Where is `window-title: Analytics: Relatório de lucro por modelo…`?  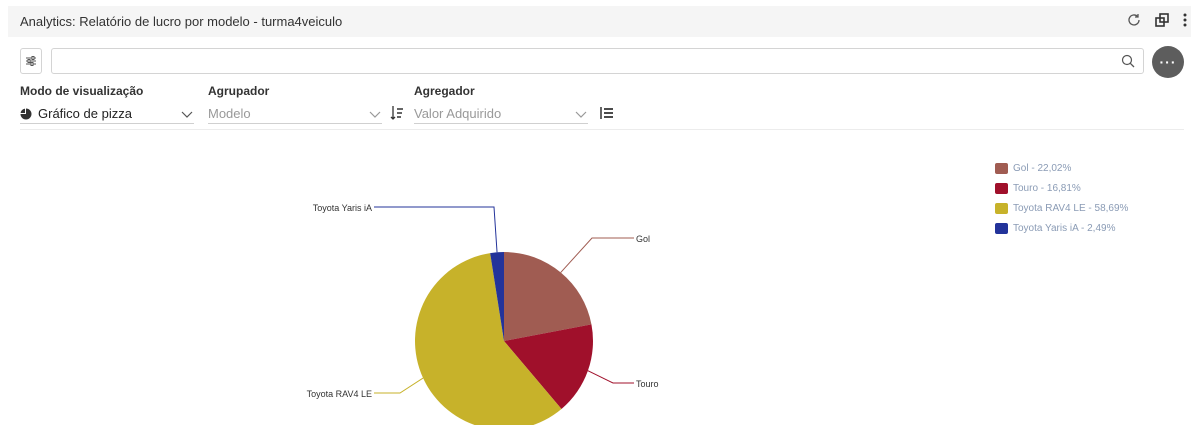 window-title: Analytics: Relatório de lucro por modelo… is located at coordinates (181, 21).